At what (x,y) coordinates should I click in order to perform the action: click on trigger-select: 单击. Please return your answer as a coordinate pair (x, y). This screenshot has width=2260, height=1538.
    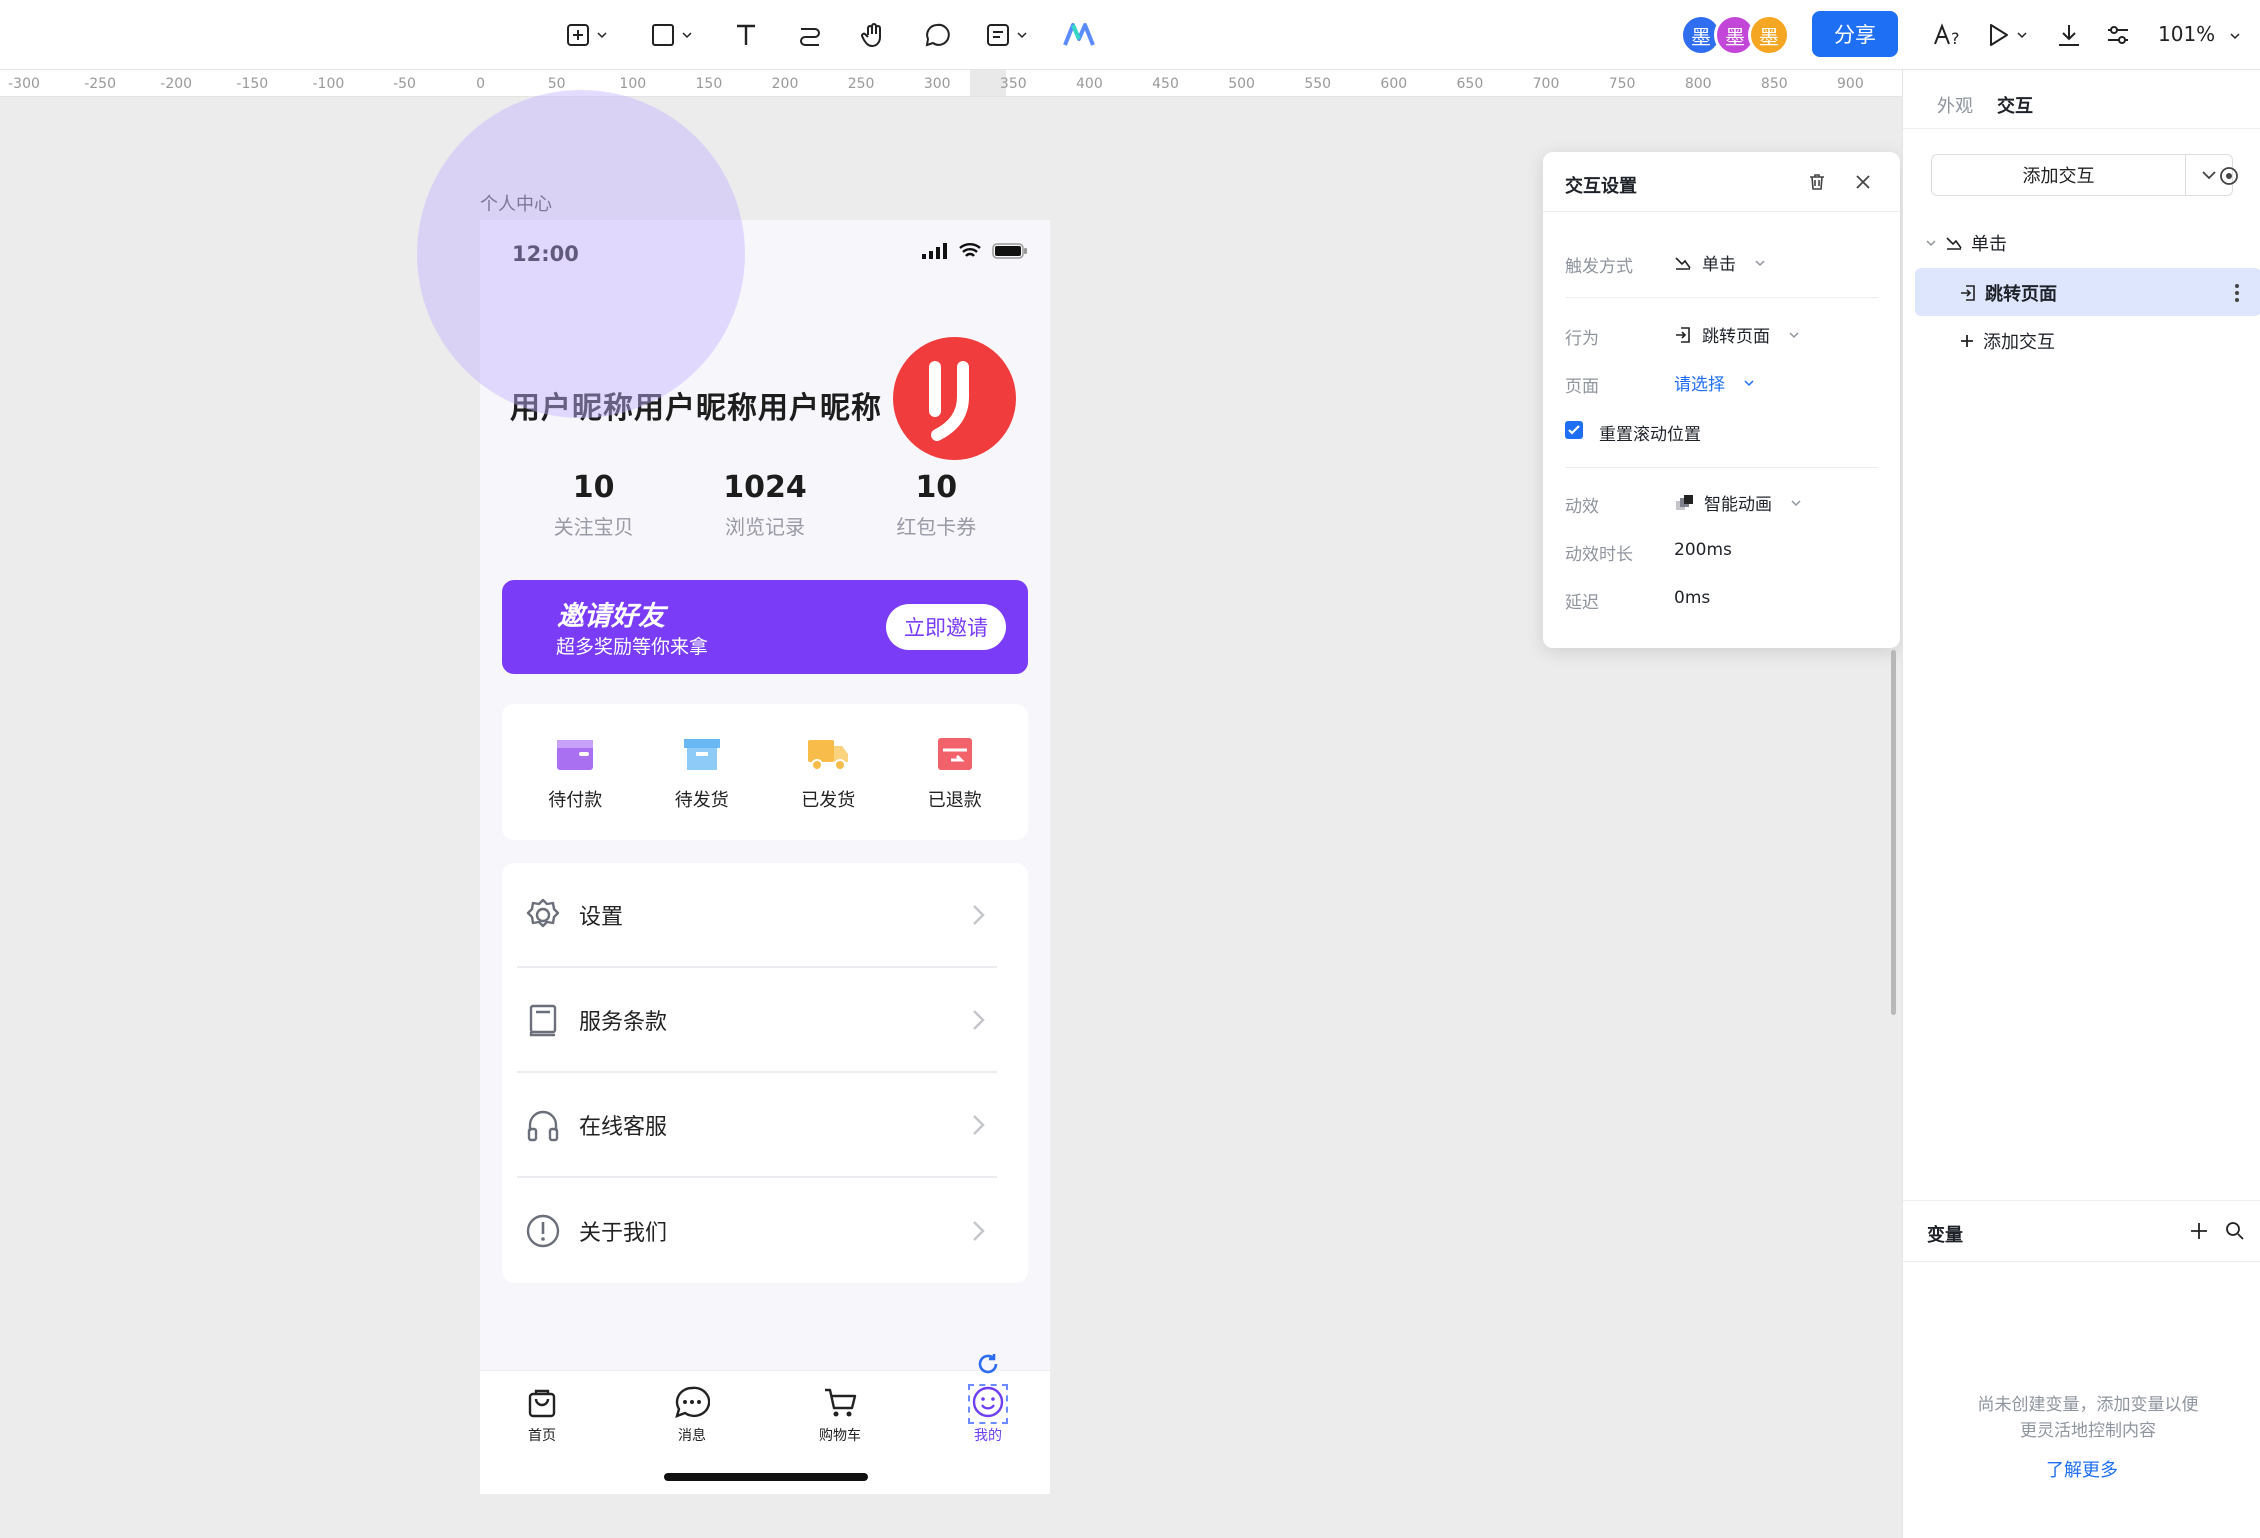
    Looking at the image, I should click on (1720, 262).